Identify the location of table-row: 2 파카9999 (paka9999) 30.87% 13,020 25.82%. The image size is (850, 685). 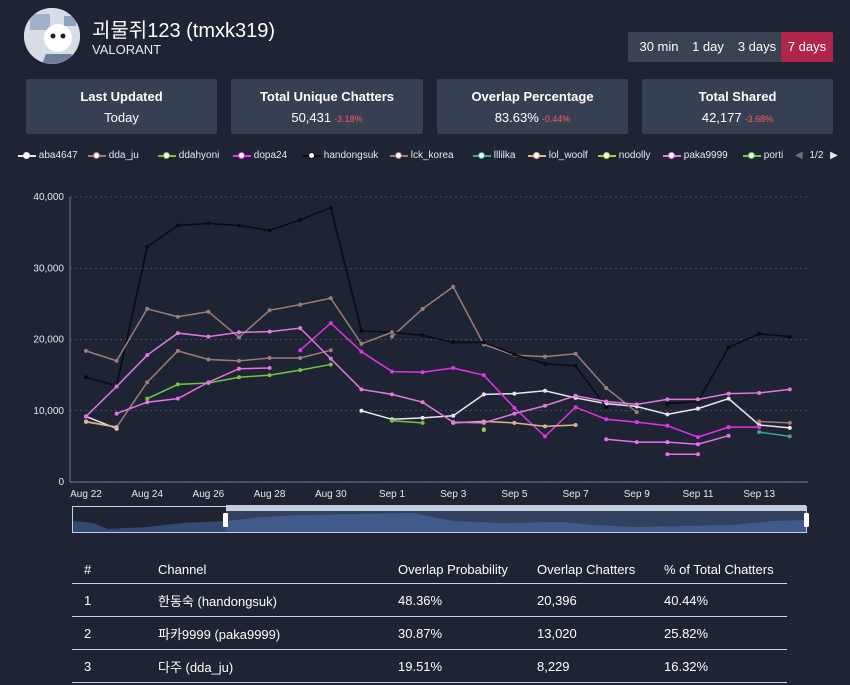
(429, 633).